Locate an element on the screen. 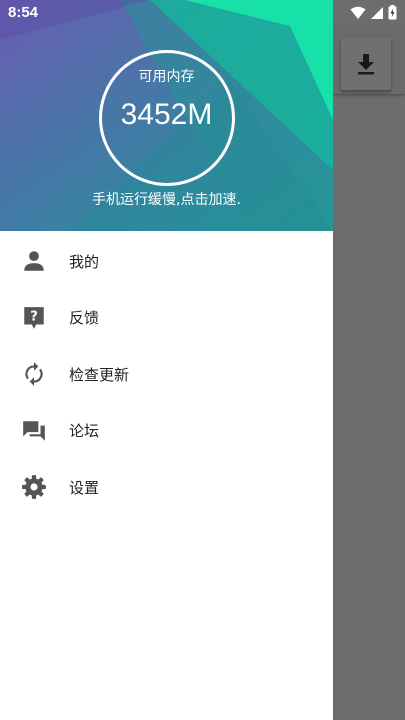 The height and width of the screenshot is (720, 405). menu-item-mine: 我的 is located at coordinates (166, 261).